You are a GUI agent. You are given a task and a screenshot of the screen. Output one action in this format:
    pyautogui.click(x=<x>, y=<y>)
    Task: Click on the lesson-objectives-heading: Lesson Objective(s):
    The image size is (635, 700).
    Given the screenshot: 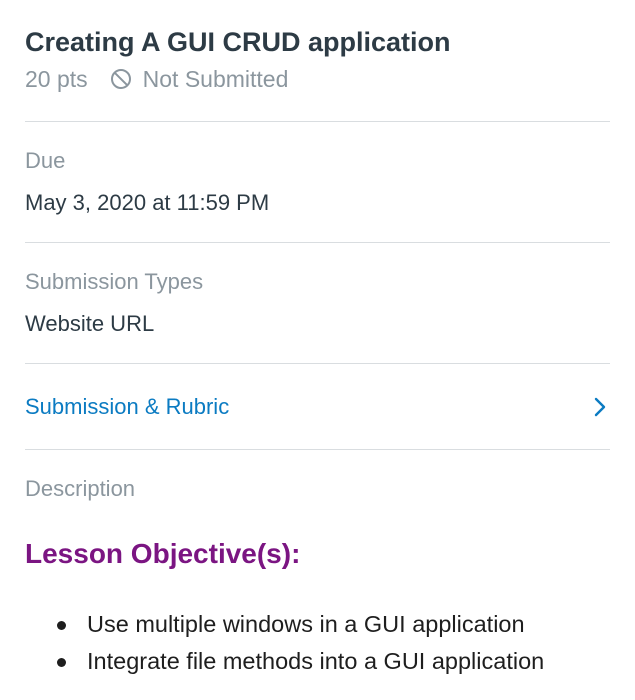 What is the action you would take?
    pyautogui.click(x=163, y=553)
    